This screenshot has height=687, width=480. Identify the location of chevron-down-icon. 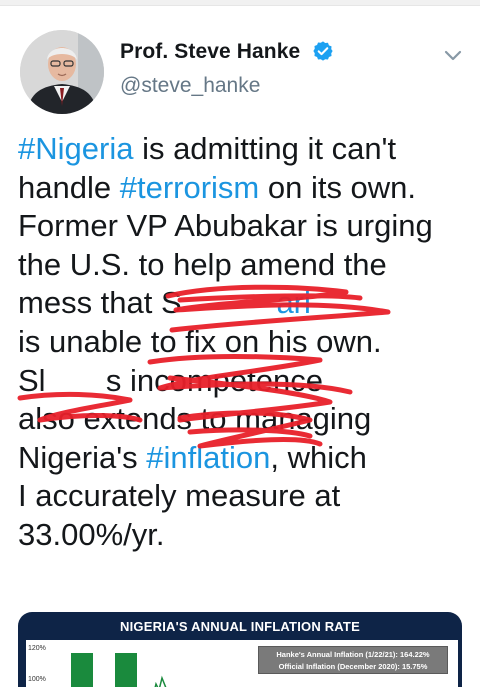
(453, 56).